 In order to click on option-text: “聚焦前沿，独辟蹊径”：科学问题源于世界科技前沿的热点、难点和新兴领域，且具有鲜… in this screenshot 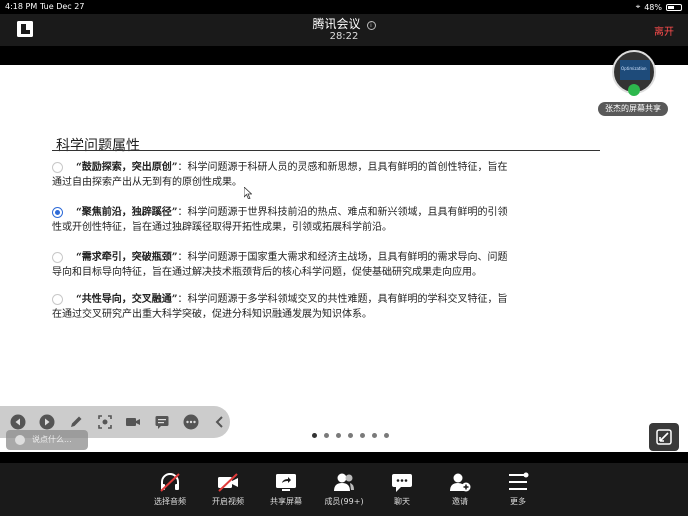, I will do `click(326, 220)`.